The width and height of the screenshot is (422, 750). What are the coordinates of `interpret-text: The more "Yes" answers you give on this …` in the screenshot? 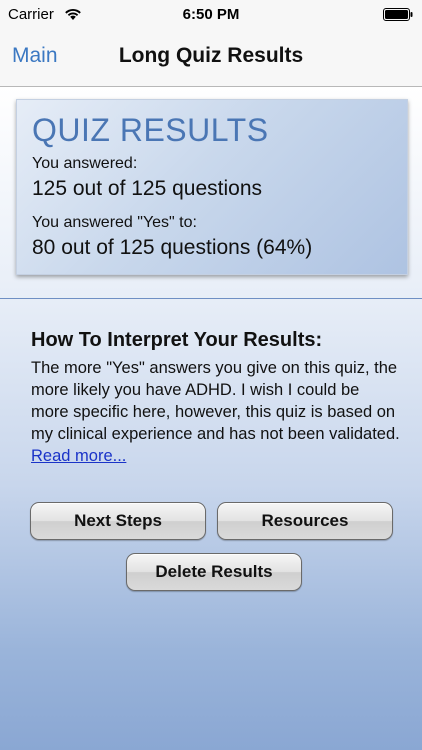 It's located at (215, 401).